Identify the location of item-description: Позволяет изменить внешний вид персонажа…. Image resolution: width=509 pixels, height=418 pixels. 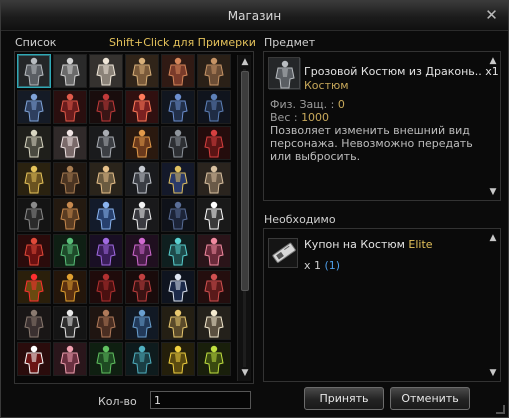
(371, 143).